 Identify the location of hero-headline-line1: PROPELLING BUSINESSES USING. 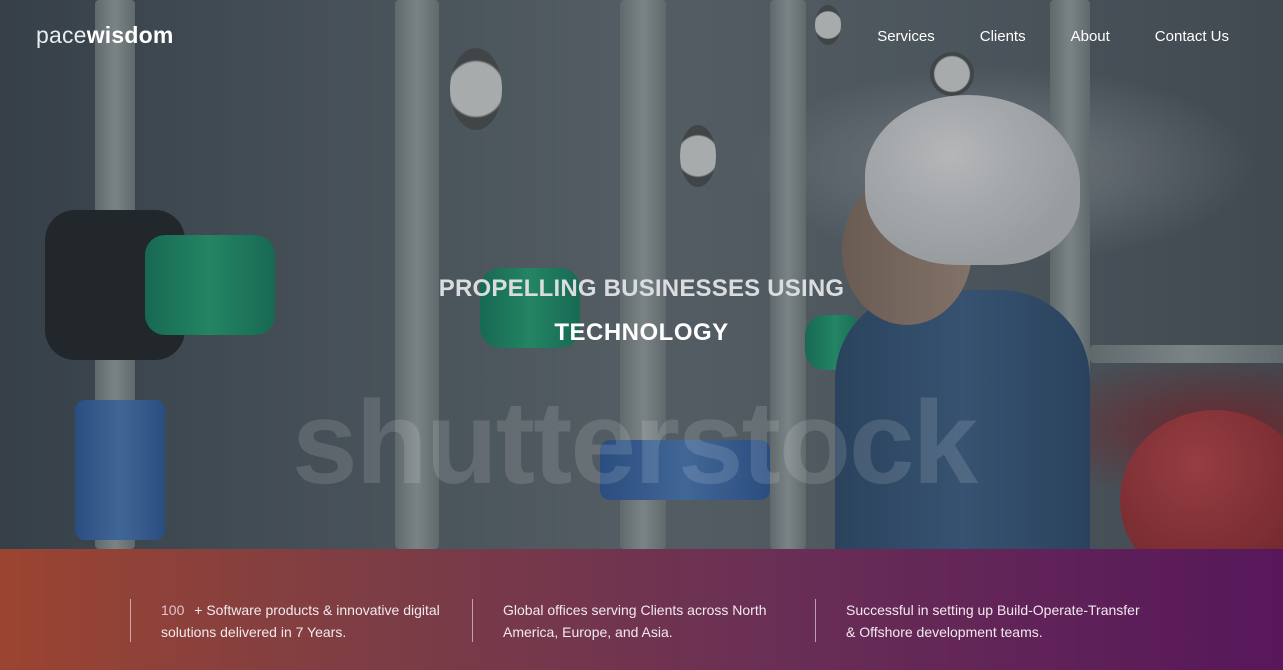
(641, 288).